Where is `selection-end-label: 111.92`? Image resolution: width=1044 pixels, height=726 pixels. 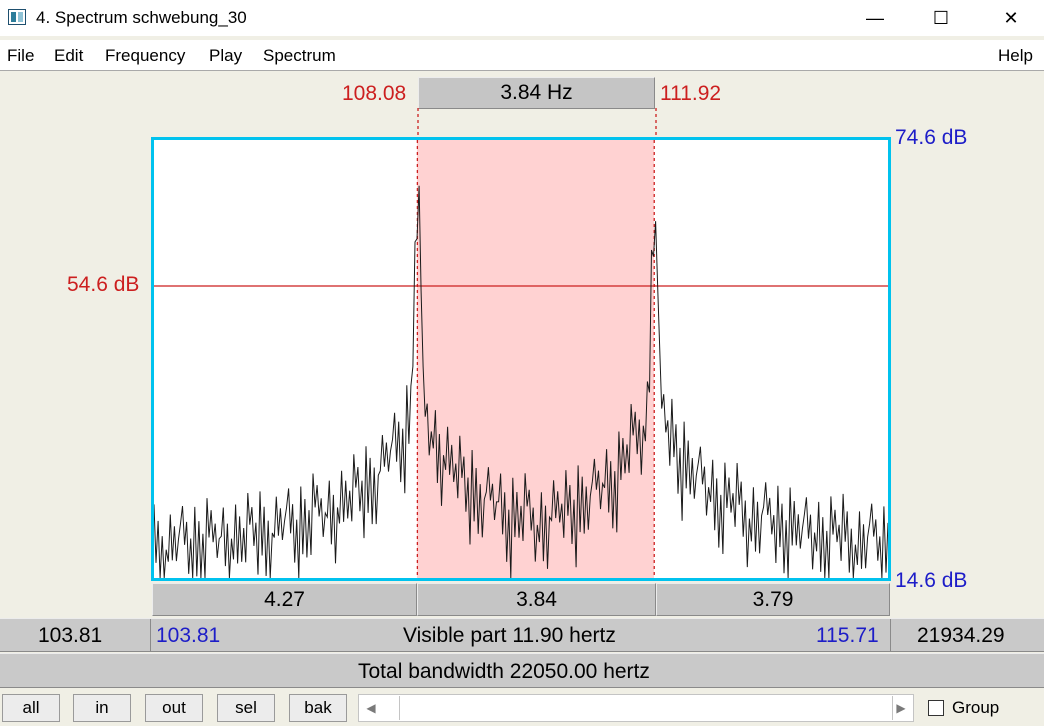 selection-end-label: 111.92 is located at coordinates (691, 93).